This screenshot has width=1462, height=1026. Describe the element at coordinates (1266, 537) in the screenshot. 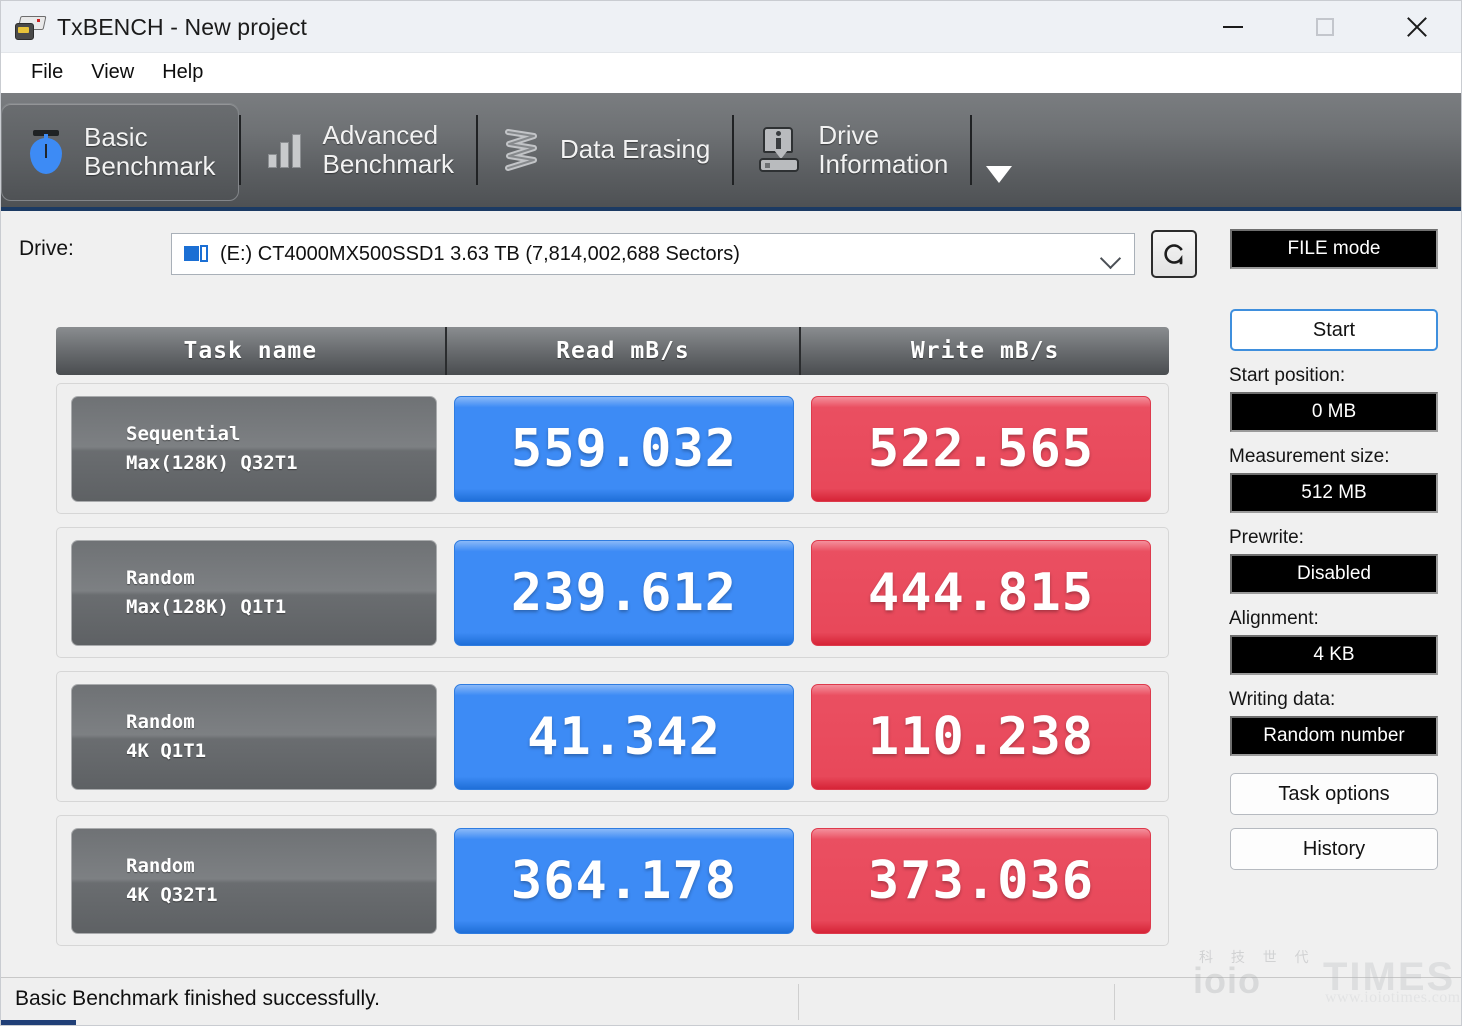

I see `prewrite-label: Prewrite:` at that location.